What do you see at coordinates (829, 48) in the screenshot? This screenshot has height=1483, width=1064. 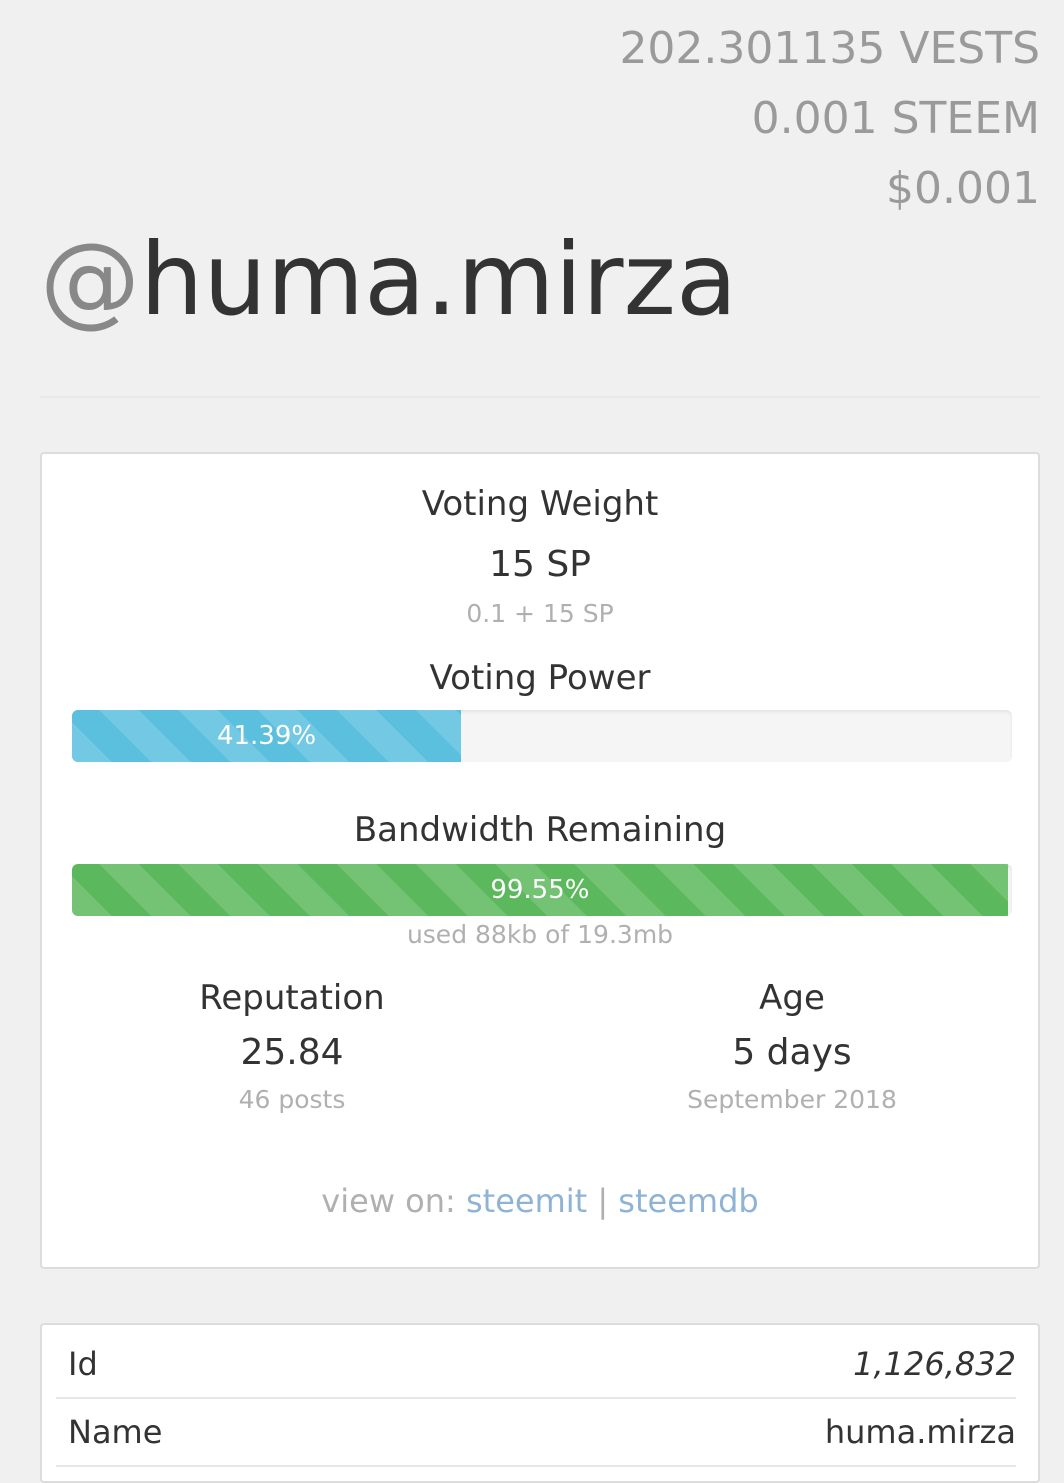 I see `vests-balance: 202.301135 VESTS` at bounding box center [829, 48].